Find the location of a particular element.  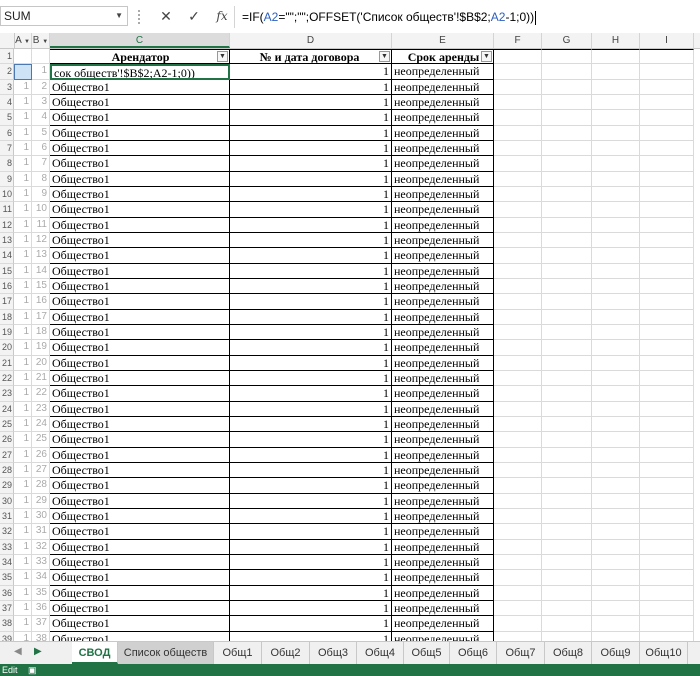

row-header: 6 is located at coordinates (7, 133).